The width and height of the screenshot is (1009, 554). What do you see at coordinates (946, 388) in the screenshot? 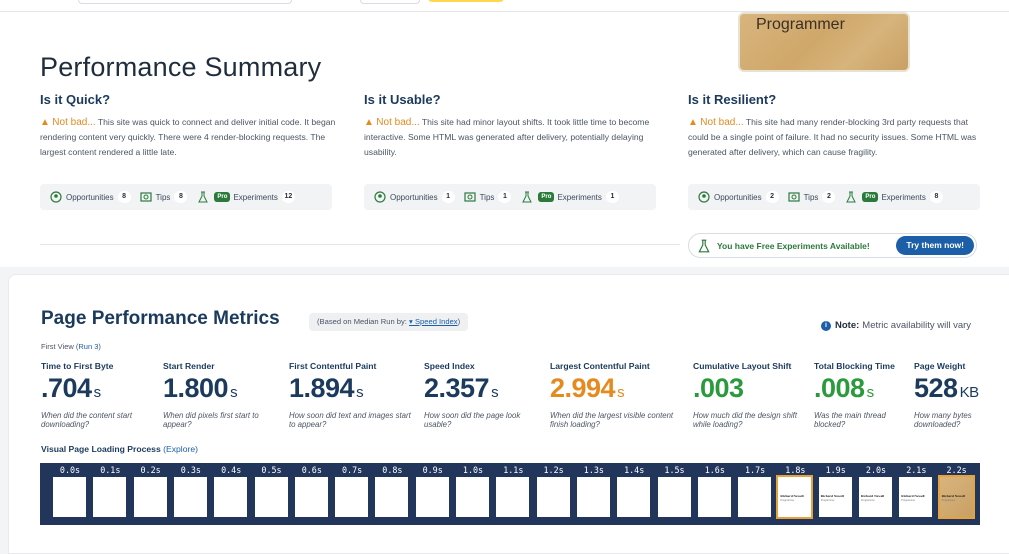
I see `metric-value: 528 KB` at bounding box center [946, 388].